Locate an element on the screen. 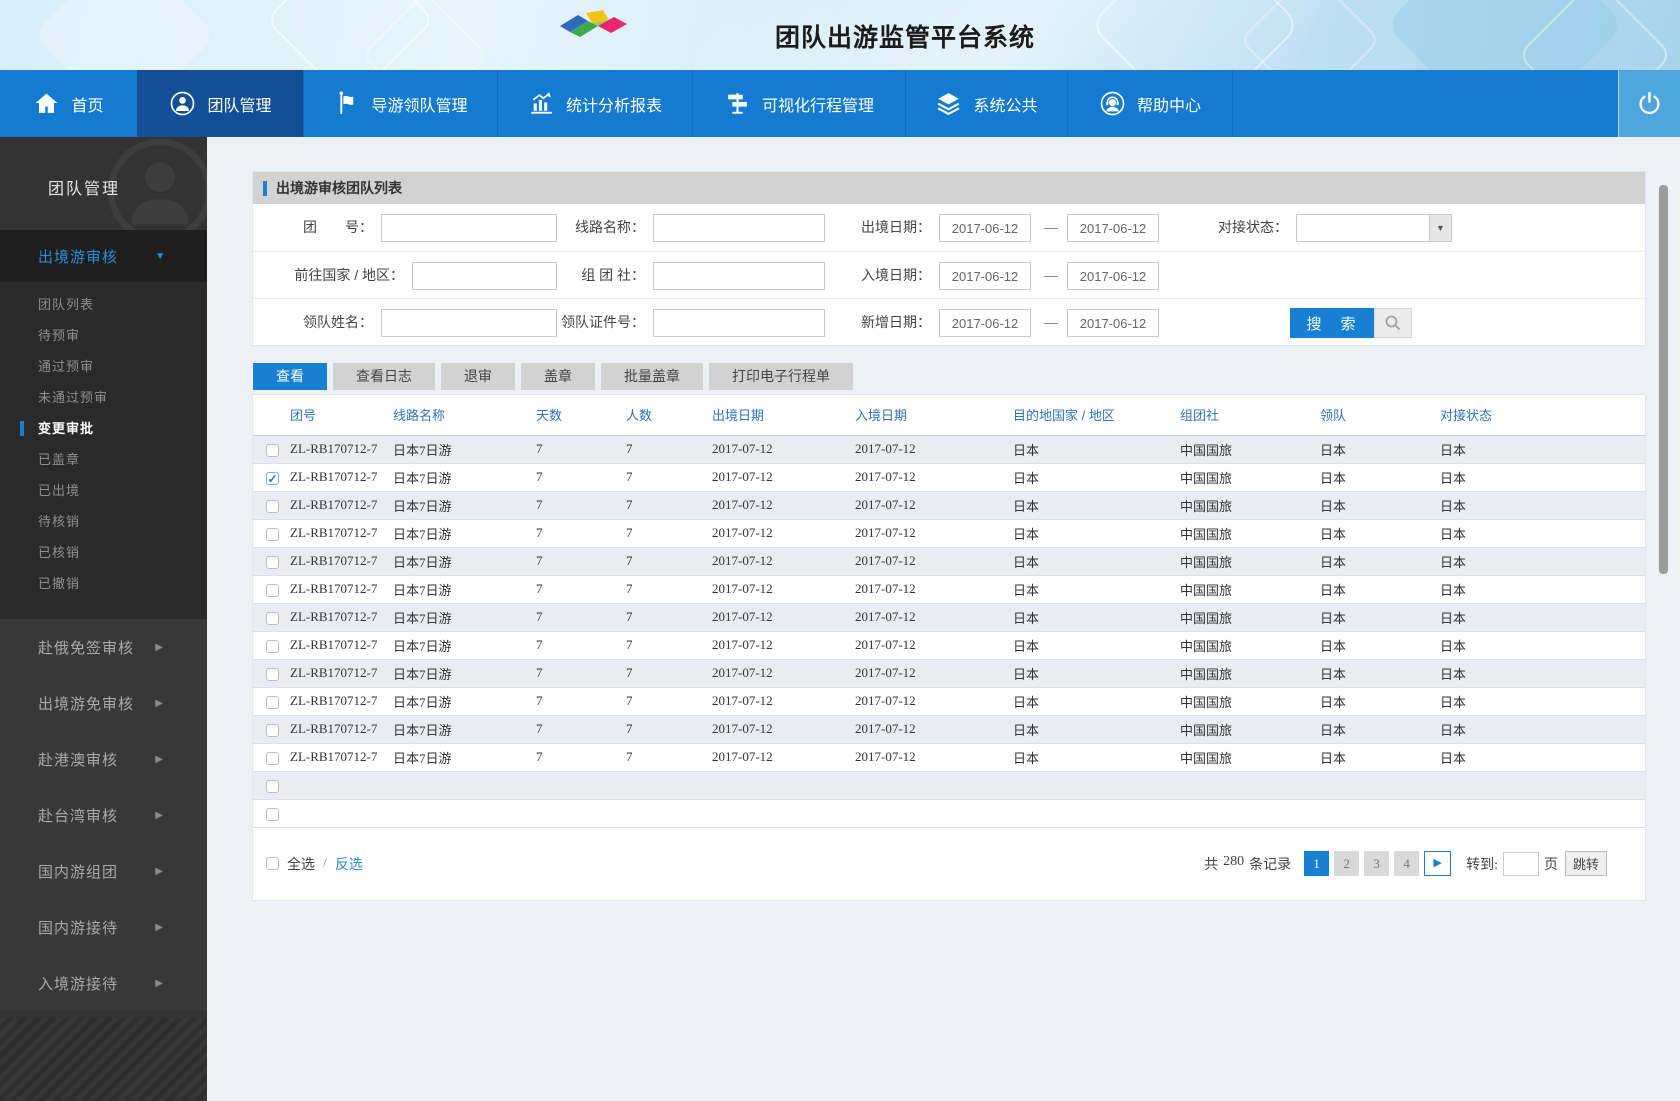 The image size is (1680, 1101). next-page-button: ▶ is located at coordinates (1438, 863).